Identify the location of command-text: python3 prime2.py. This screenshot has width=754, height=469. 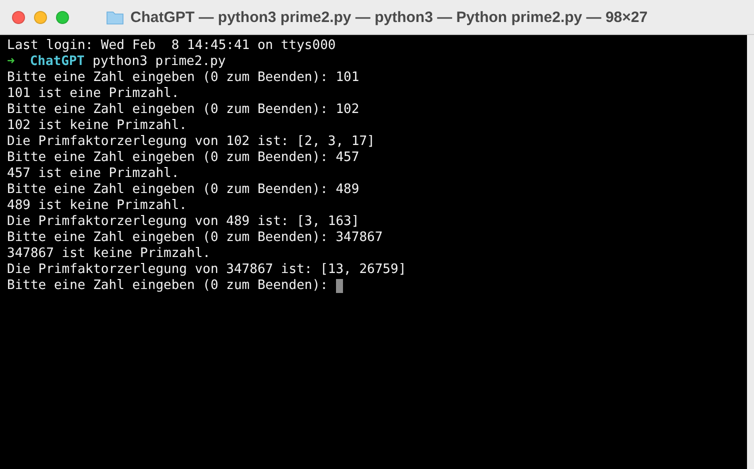
(159, 62).